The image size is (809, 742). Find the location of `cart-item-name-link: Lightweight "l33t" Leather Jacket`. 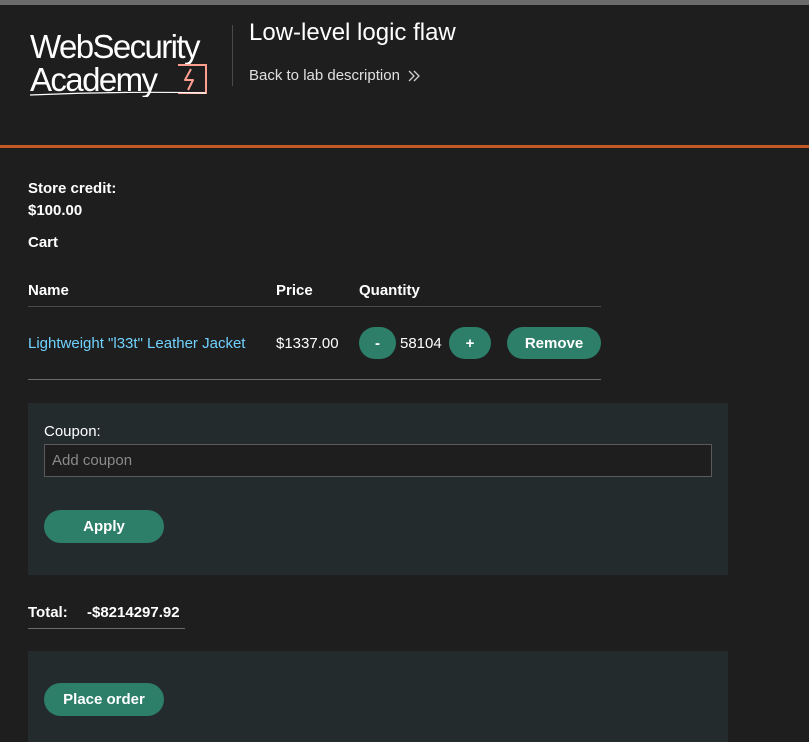

cart-item-name-link: Lightweight "l33t" Leather Jacket is located at coordinates (136, 343).